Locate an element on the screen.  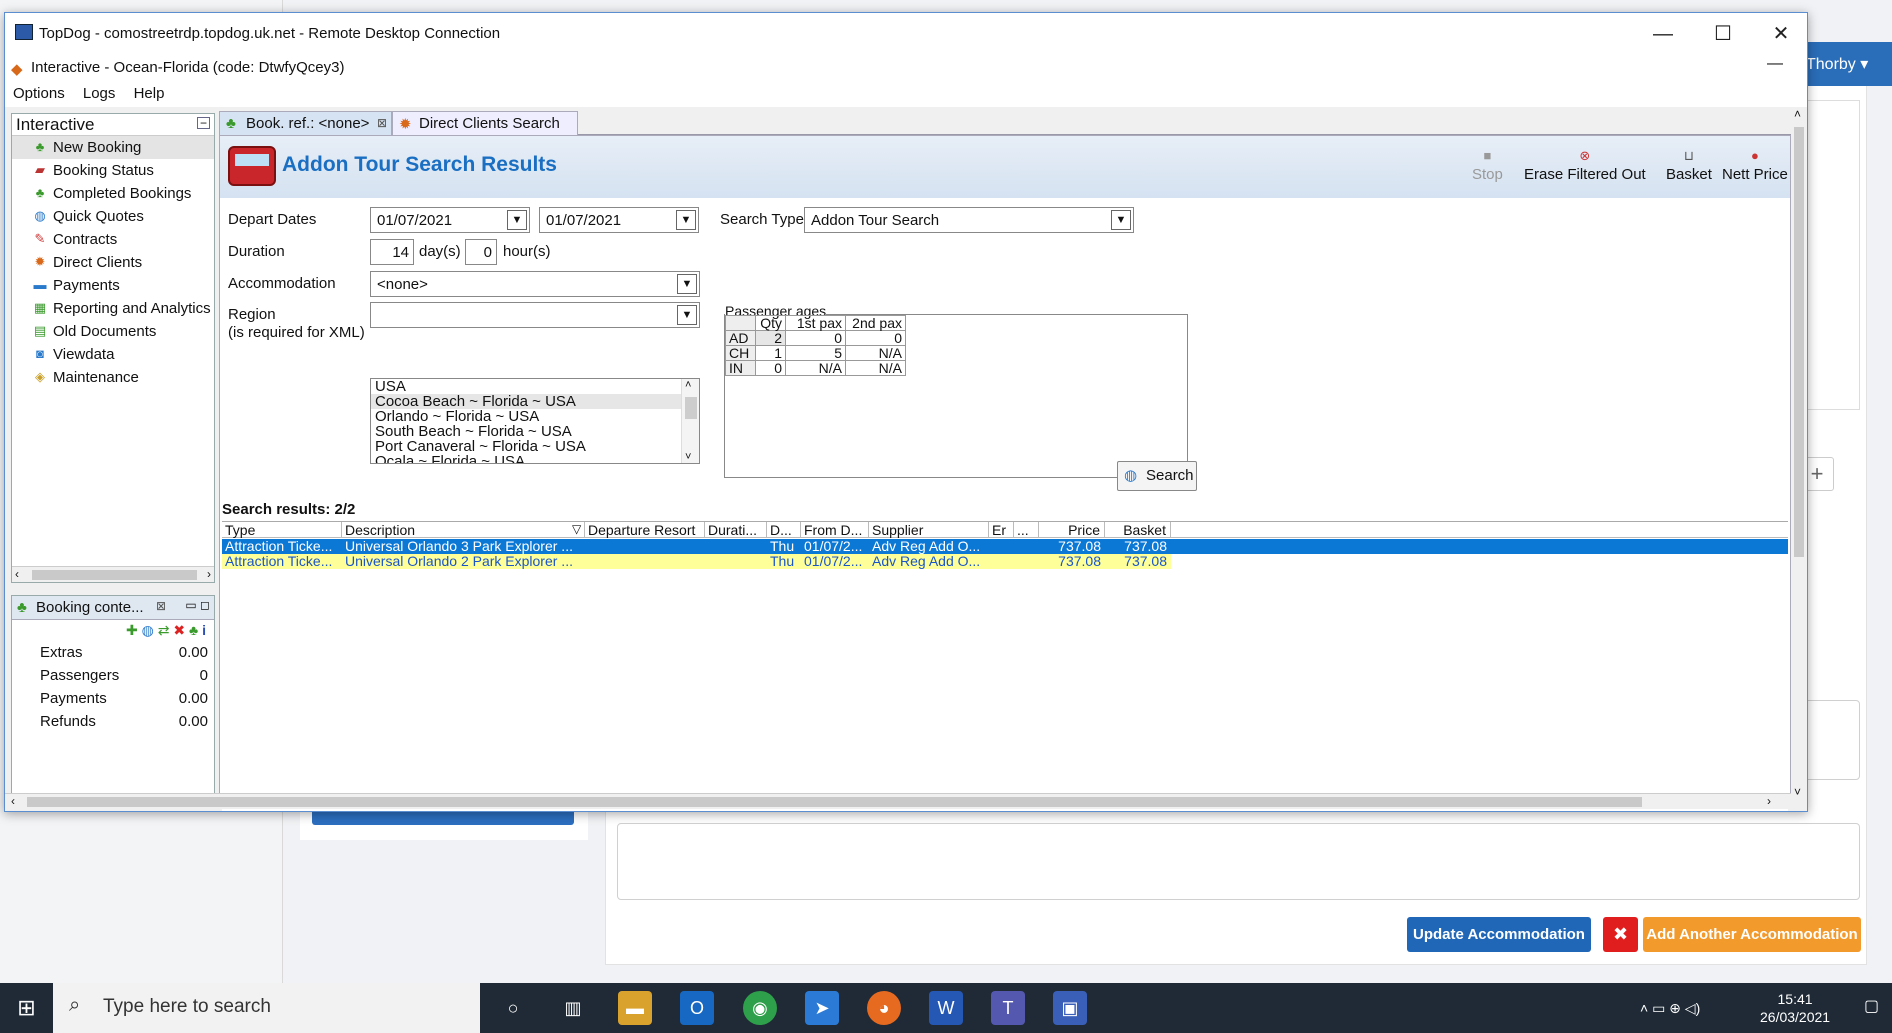
horizontal-scrollbar: ‹ › is located at coordinates (898, 801).